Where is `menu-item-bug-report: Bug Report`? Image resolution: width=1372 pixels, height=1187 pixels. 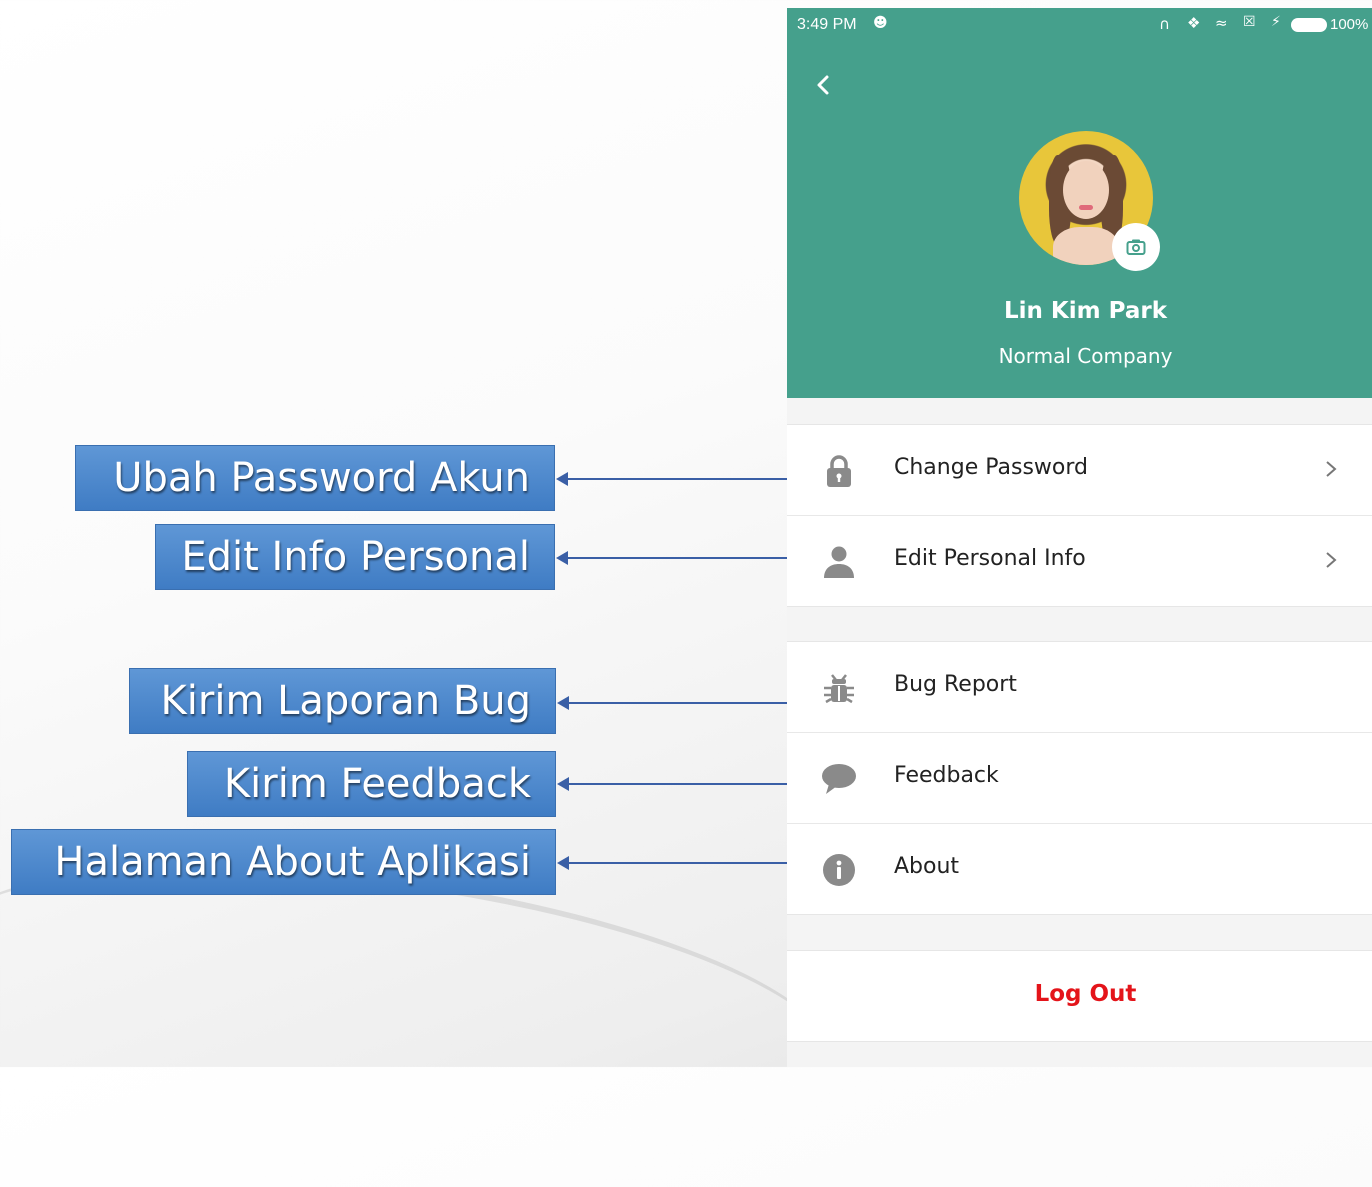
menu-item-bug-report: Bug Report is located at coordinates (1079, 687).